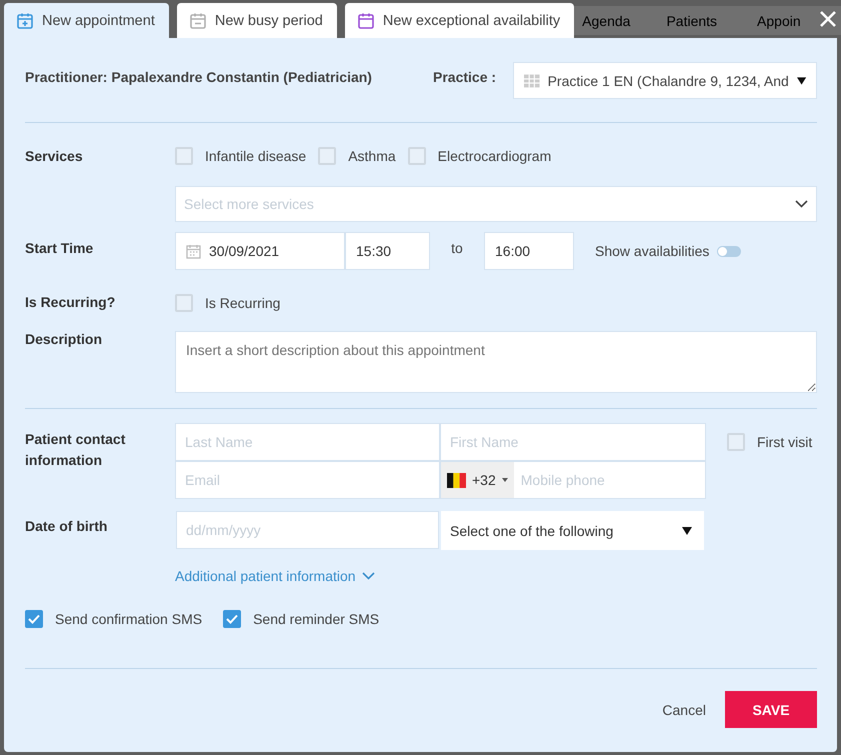 Image resolution: width=841 pixels, height=755 pixels. What do you see at coordinates (652, 251) in the screenshot?
I see `toggle-label: Show availabilities` at bounding box center [652, 251].